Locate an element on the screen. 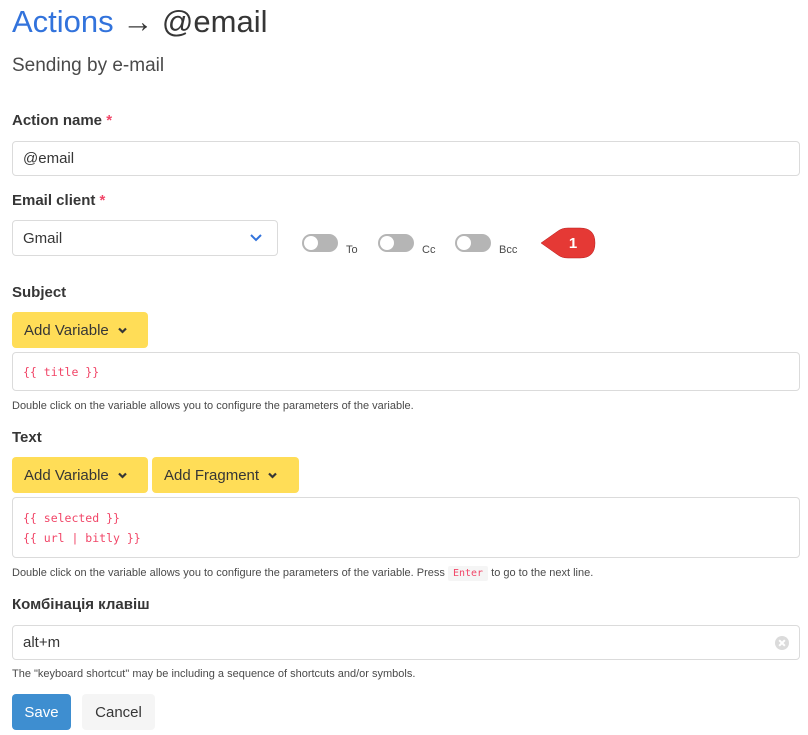 This screenshot has width=808, height=735. bcc-label: Bcc is located at coordinates (508, 250).